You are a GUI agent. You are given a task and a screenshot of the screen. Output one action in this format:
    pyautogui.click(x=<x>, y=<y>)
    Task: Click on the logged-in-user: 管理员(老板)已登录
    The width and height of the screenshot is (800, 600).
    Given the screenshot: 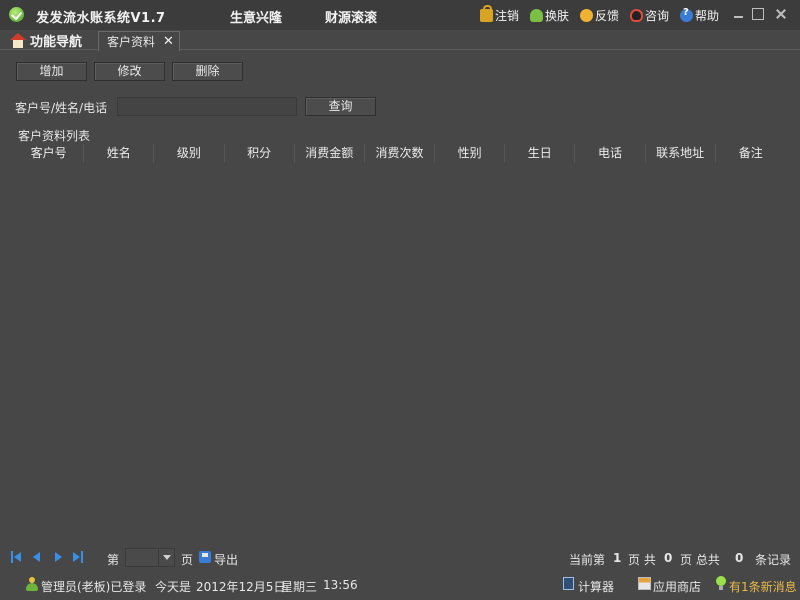 What is the action you would take?
    pyautogui.click(x=94, y=587)
    